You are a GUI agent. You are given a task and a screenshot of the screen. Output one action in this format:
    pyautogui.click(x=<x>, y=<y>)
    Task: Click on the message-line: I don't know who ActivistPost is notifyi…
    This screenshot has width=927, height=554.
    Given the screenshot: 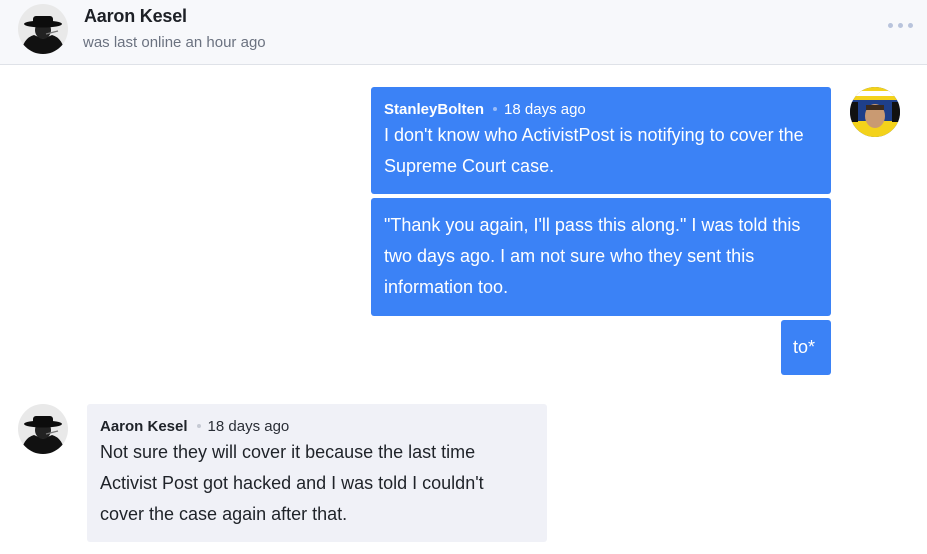 What is the action you would take?
    pyautogui.click(x=594, y=135)
    